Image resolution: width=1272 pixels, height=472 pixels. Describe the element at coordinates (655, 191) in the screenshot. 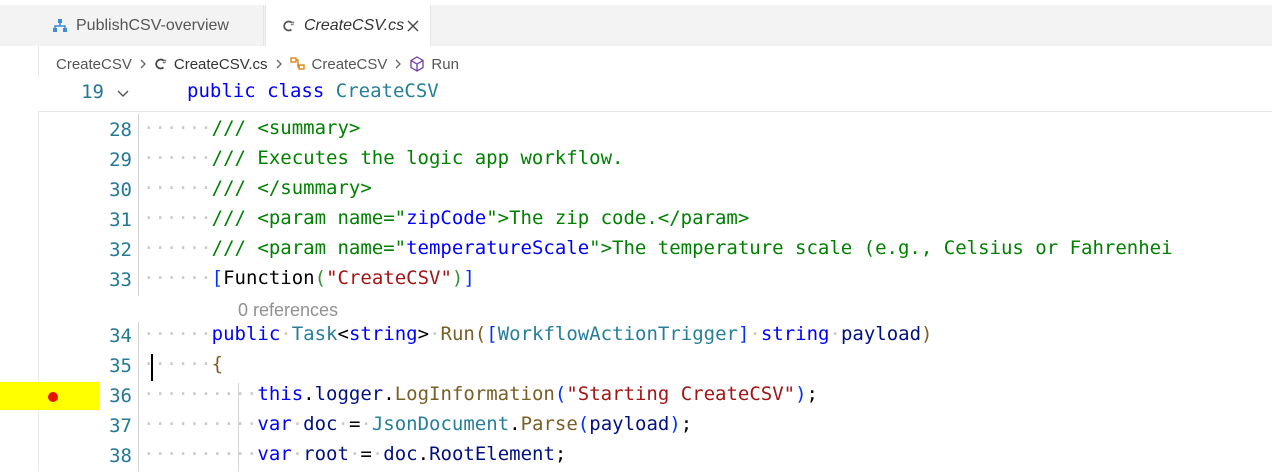

I see `code-line: 30 ······/// </summary>` at that location.